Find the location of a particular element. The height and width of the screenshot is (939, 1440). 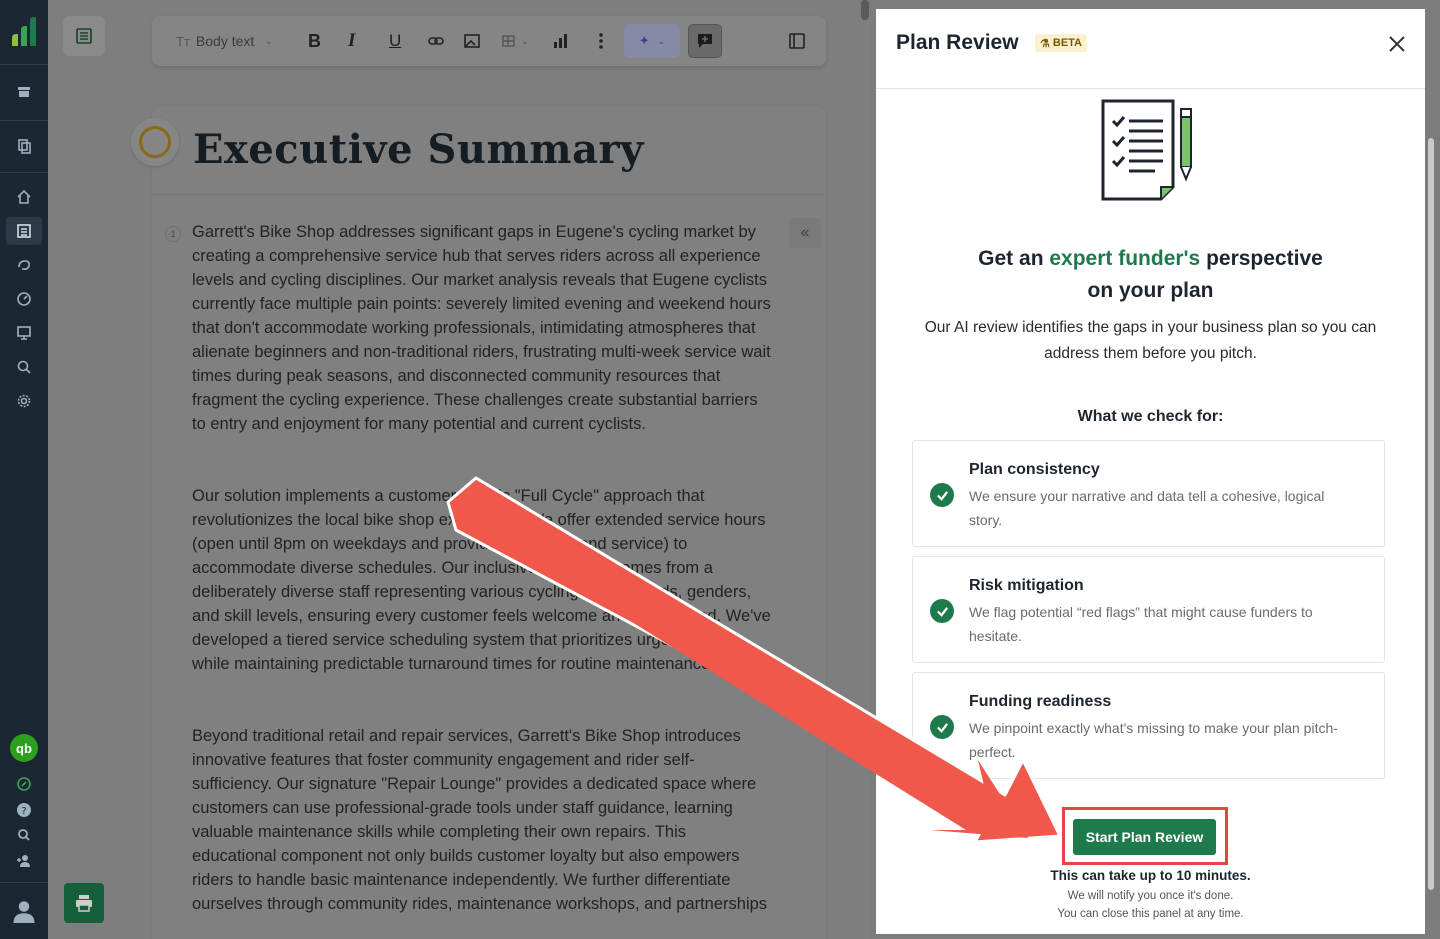

check-title: Funding readiness is located at coordinates (1040, 701).